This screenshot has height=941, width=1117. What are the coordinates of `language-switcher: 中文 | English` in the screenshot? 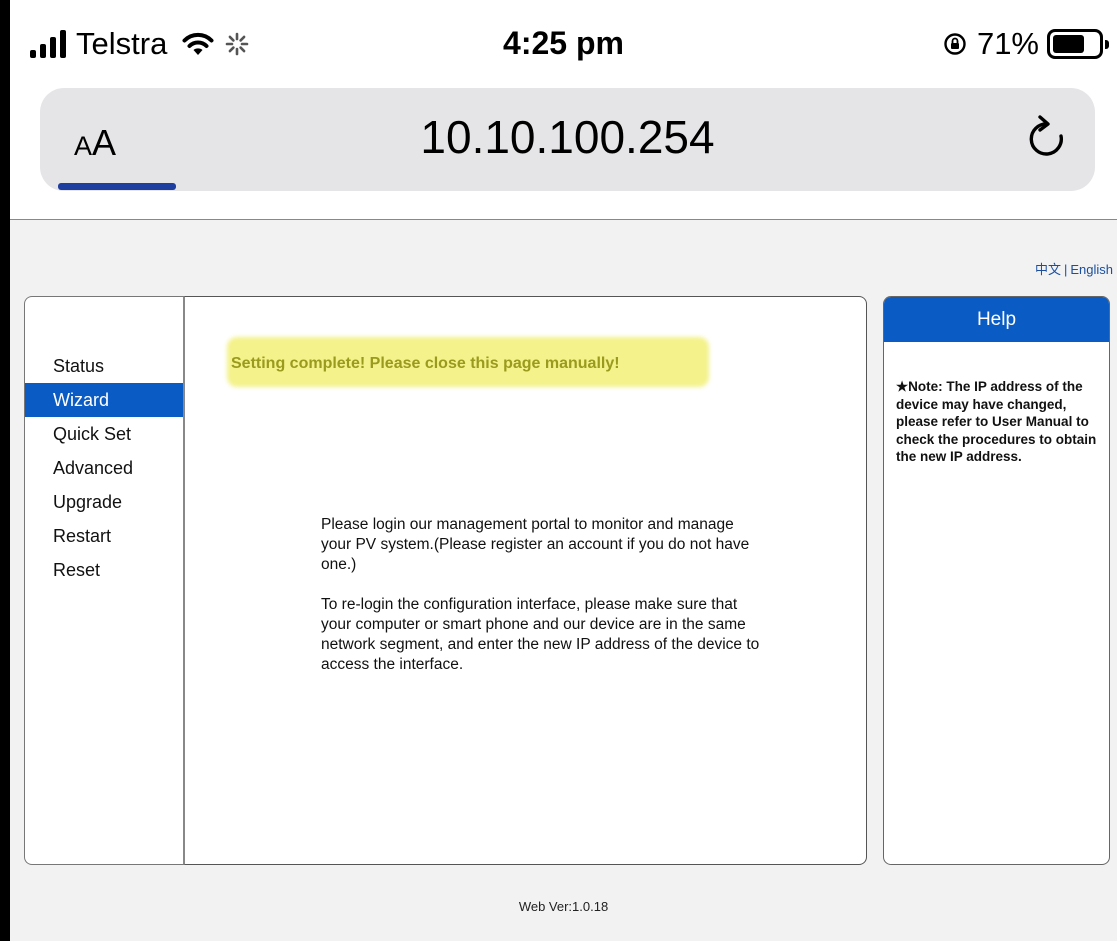 It's located at (1074, 268).